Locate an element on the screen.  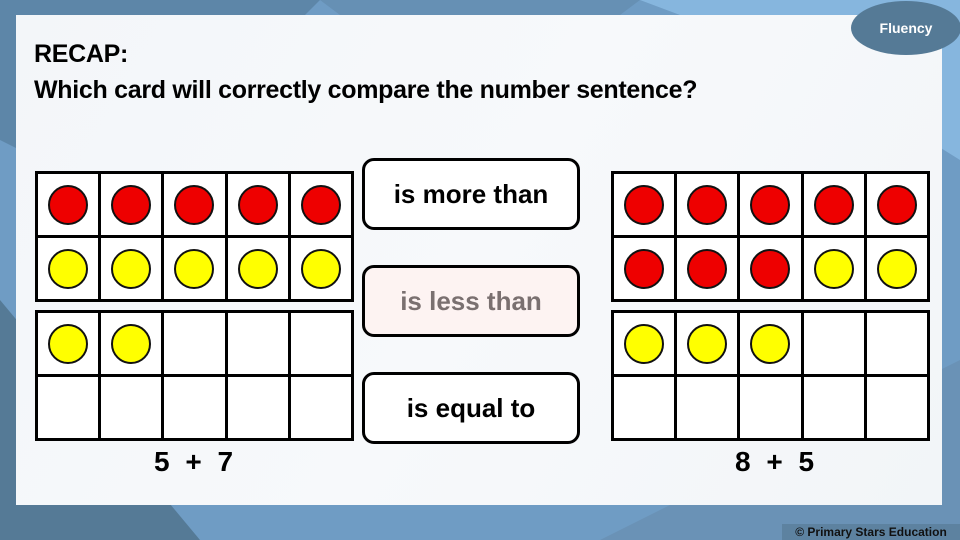
card-less-than: is less than is located at coordinates (471, 301).